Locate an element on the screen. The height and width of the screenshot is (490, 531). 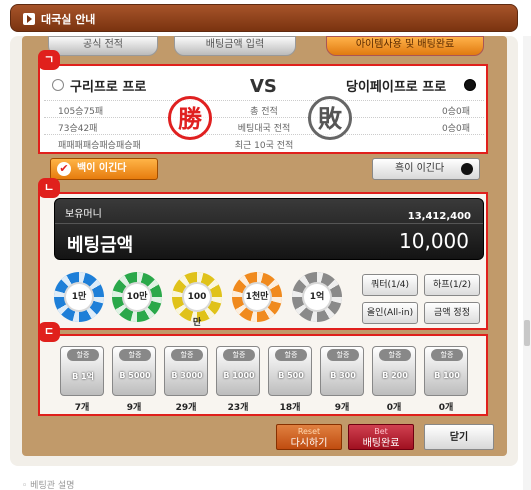
stat-row-recent: 패패패패승패승패승패 최근 10국 전적 is located at coordinates (264, 142).